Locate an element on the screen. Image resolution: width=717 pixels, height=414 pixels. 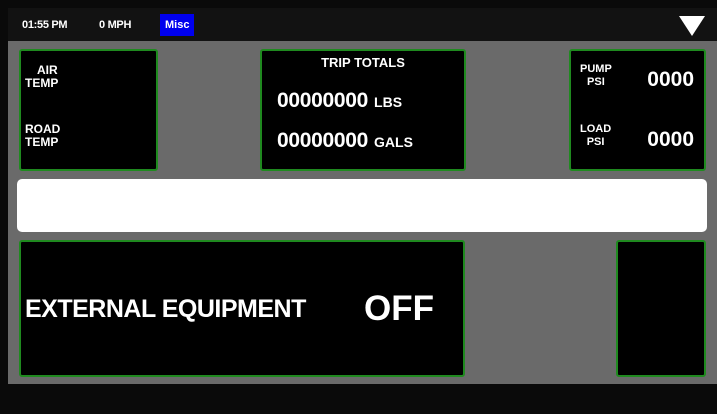
status-bar: 01:55 PM 0 MPH Misc is located at coordinates (362, 24).